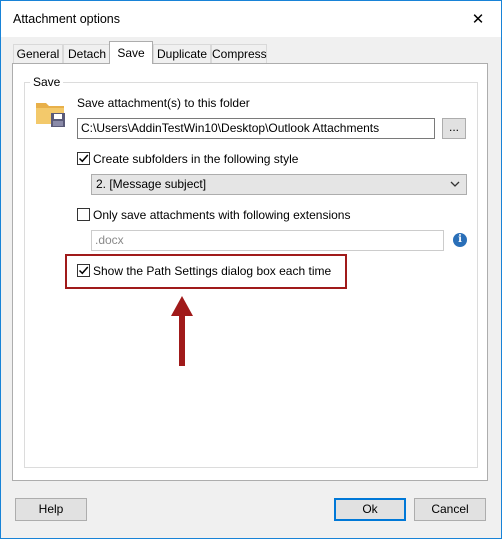  I want to click on only-extensions-checkbox, so click(83, 214).